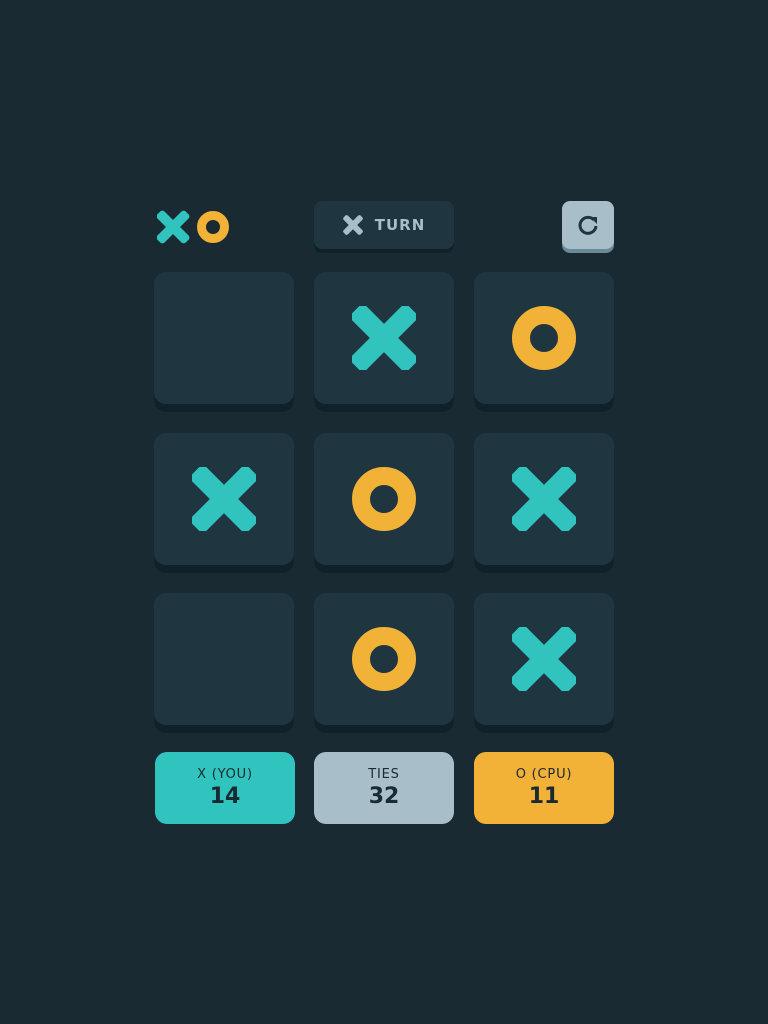 This screenshot has height=1024, width=768. Describe the element at coordinates (213, 227) in the screenshot. I see `o-icon` at that location.